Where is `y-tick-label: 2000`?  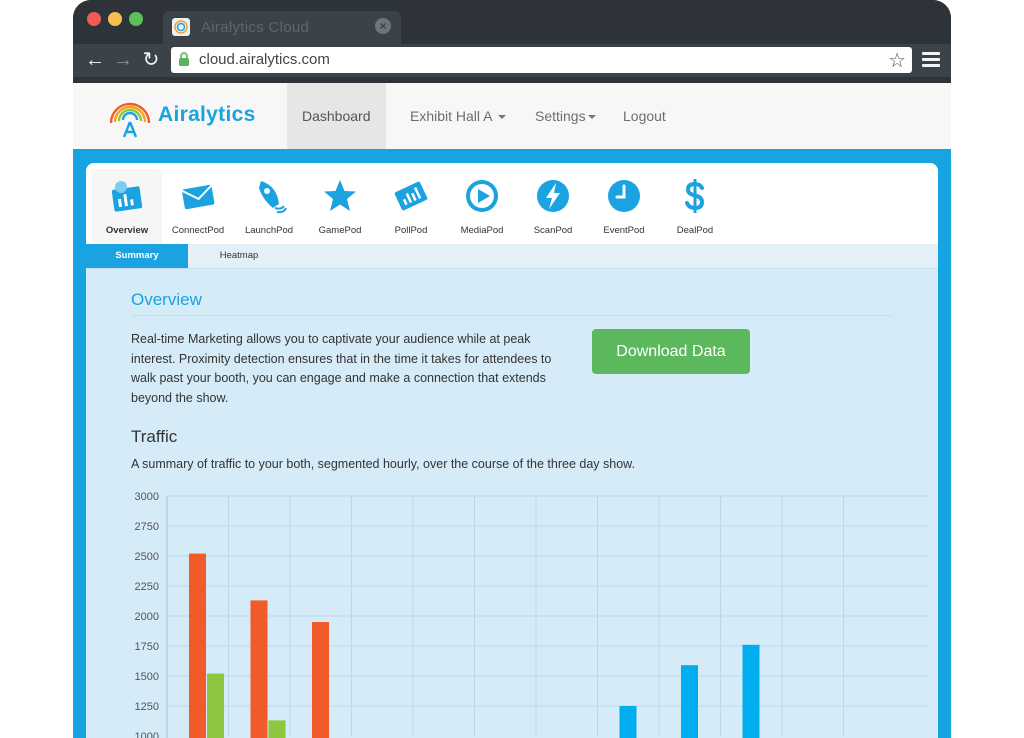 y-tick-label: 2000 is located at coordinates (147, 617).